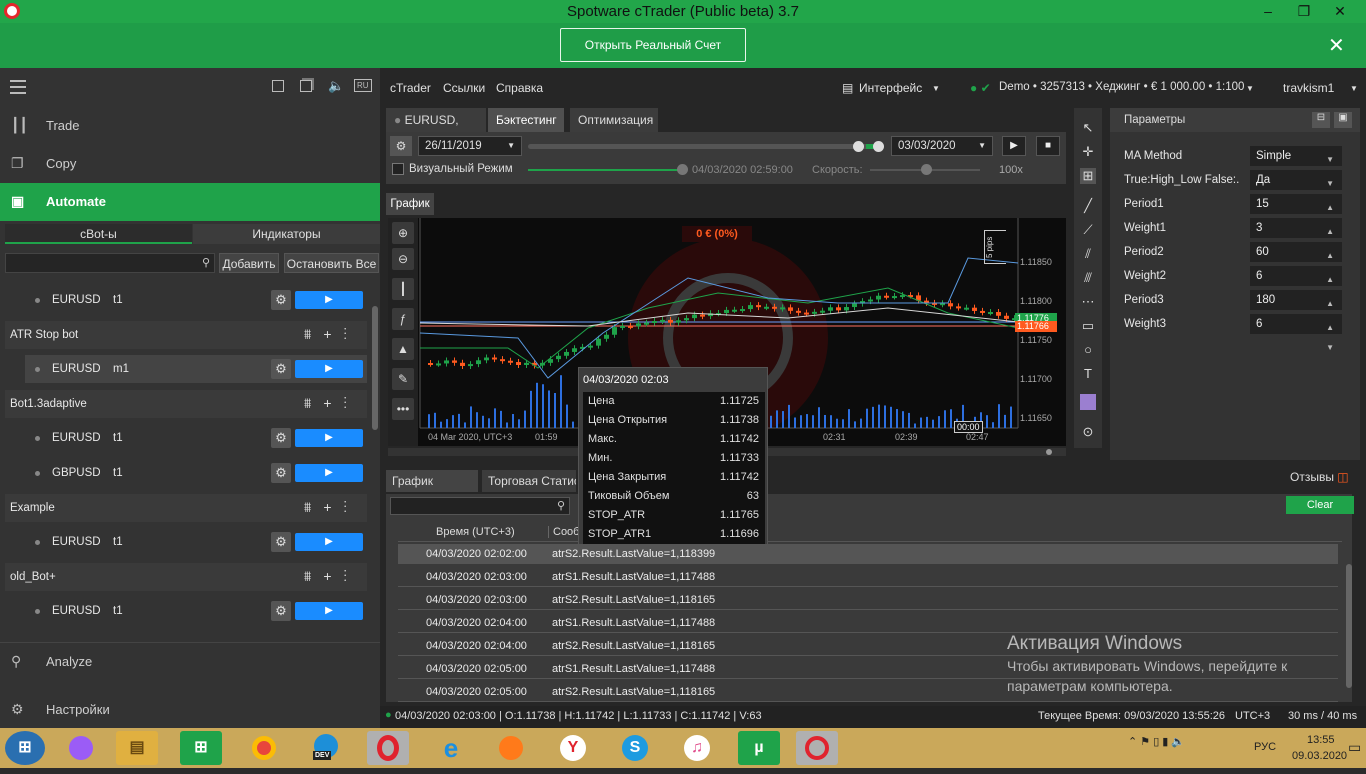  What do you see at coordinates (98, 234) in the screenshot?
I see `tab-cbots: cBot-ы` at bounding box center [98, 234].